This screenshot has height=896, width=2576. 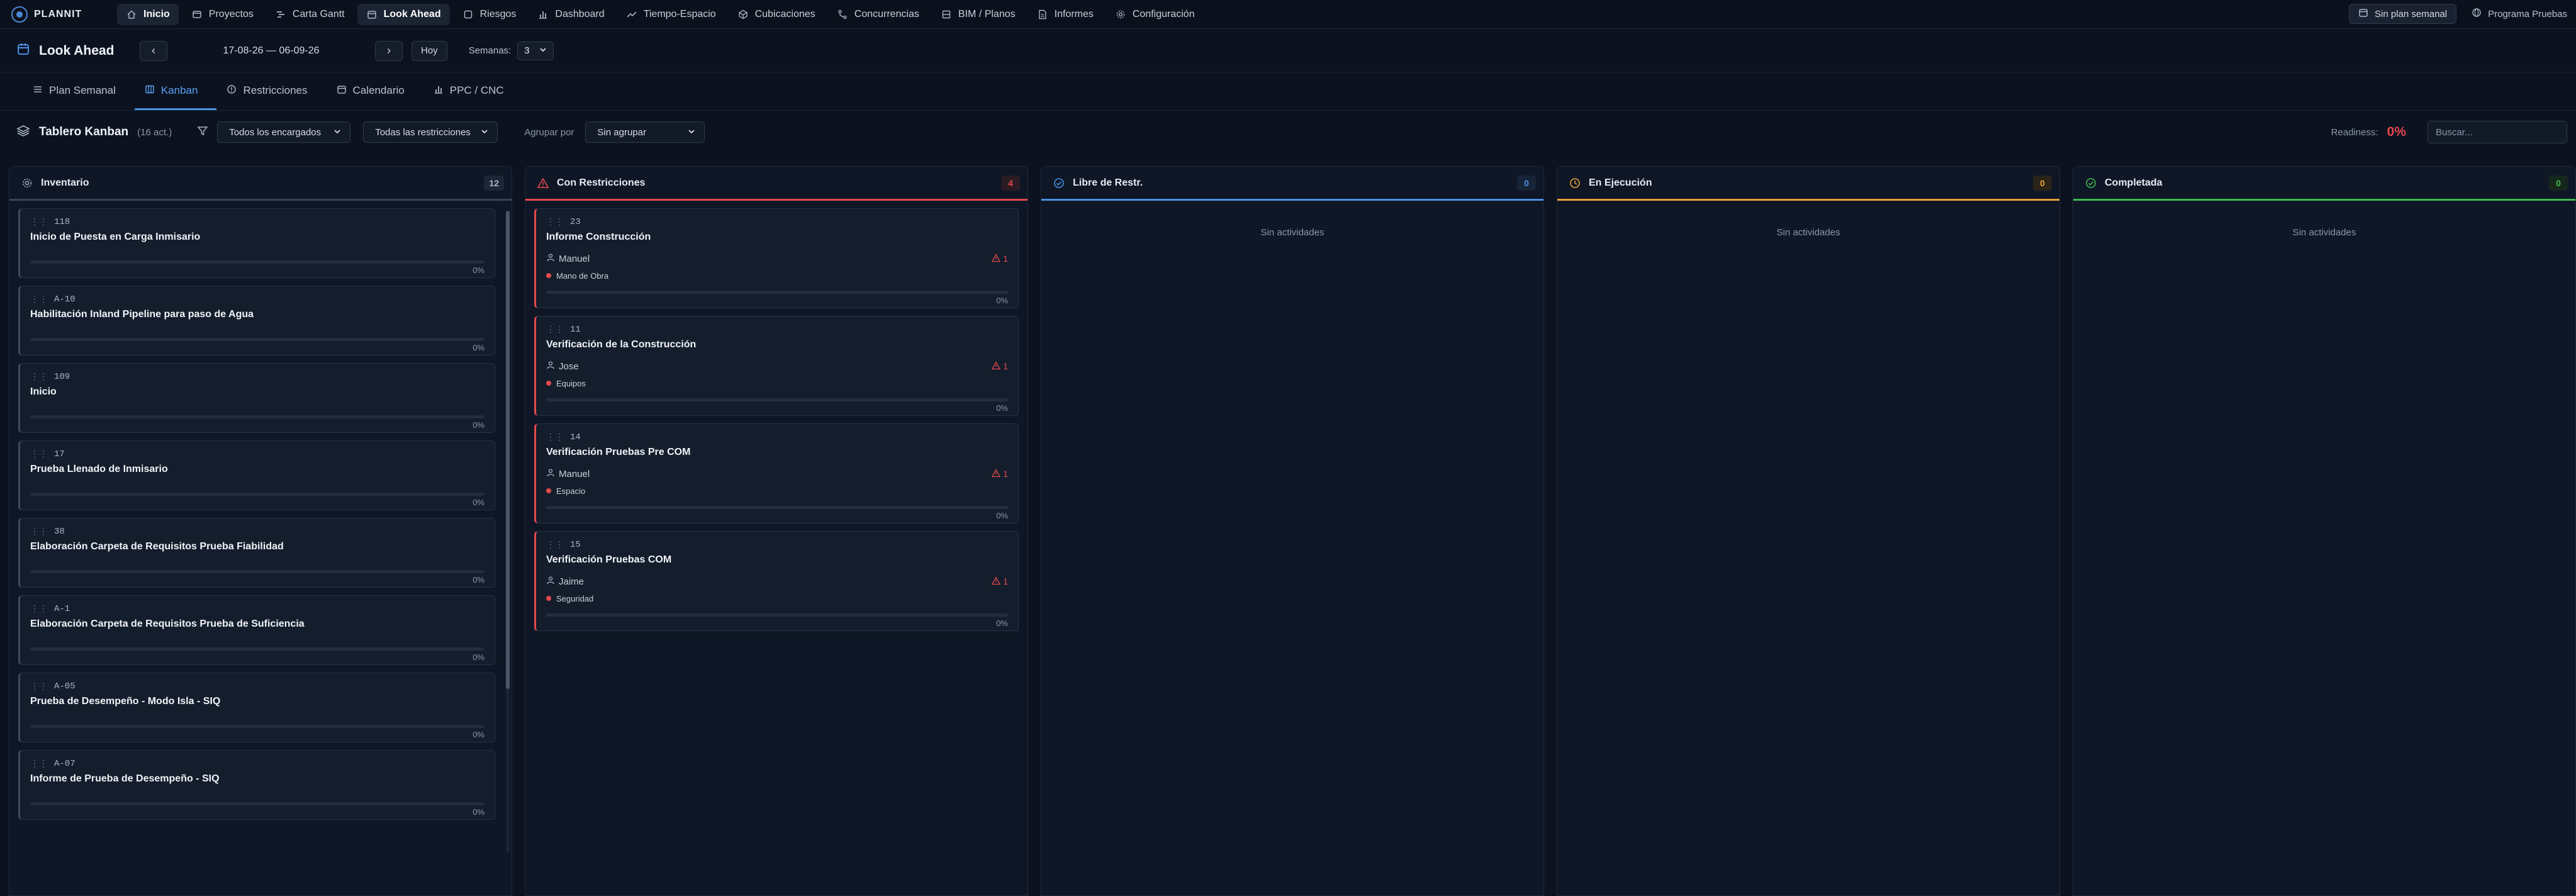 What do you see at coordinates (58, 14) in the screenshot?
I see `brand: PLANNIT` at bounding box center [58, 14].